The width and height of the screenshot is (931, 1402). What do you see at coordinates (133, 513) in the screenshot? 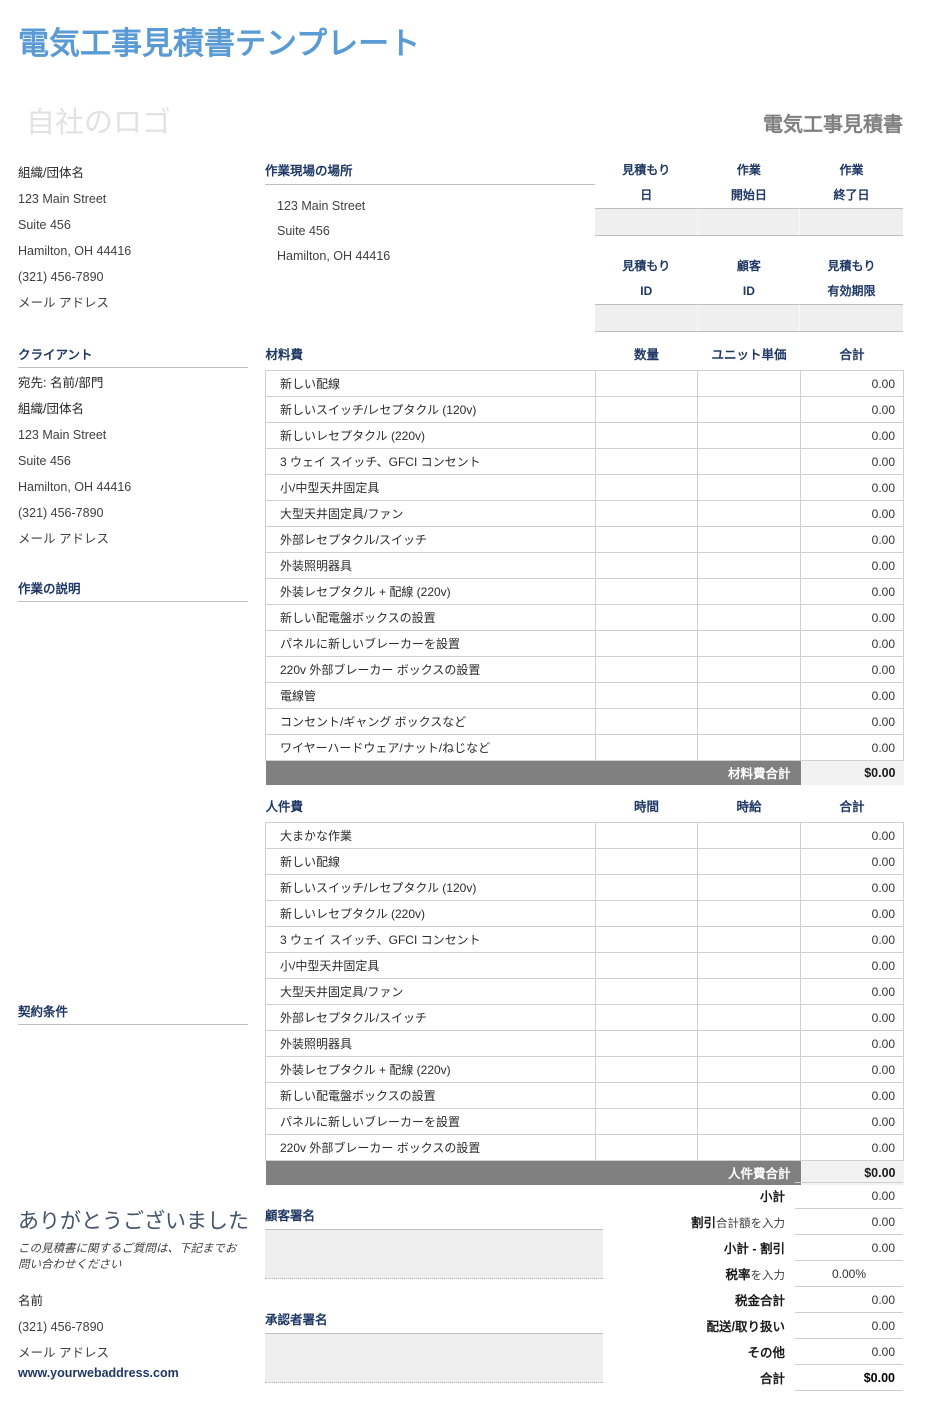
I see `client-address-line: (321) 456-7890` at bounding box center [133, 513].